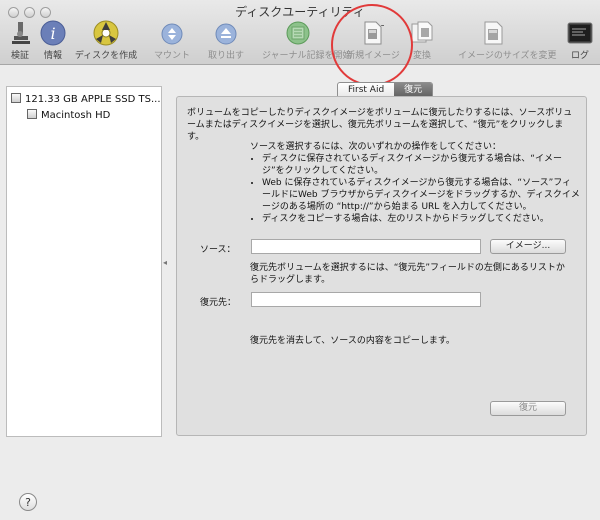 This screenshot has width=600, height=520. What do you see at coordinates (300, 12) in the screenshot?
I see `window-title: ディスクユーティリティ` at bounding box center [300, 12].